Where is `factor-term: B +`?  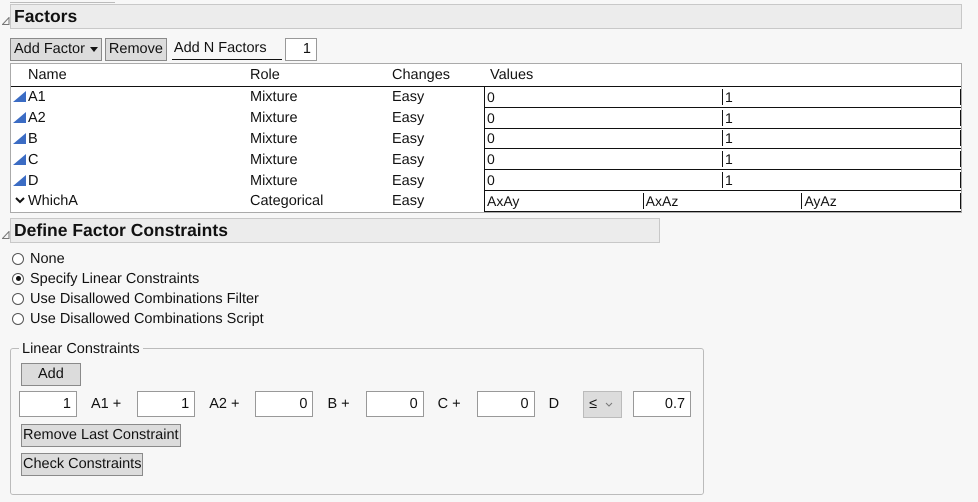 factor-term: B + is located at coordinates (338, 404).